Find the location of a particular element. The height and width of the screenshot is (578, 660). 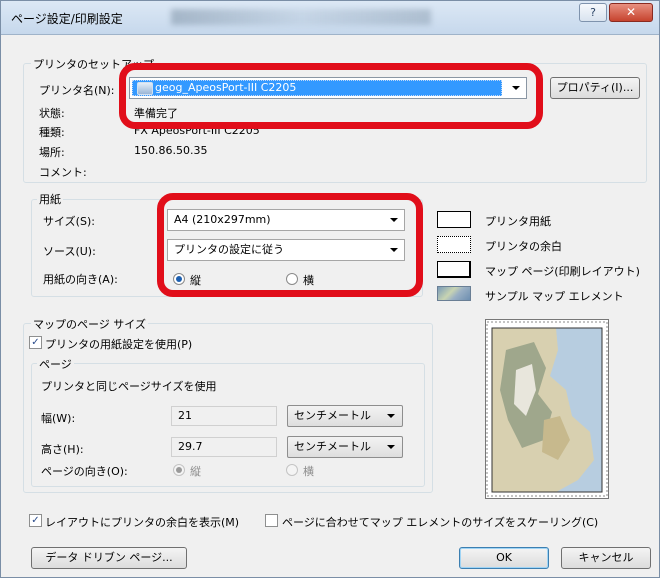

printer-margin-swatch is located at coordinates (454, 244).